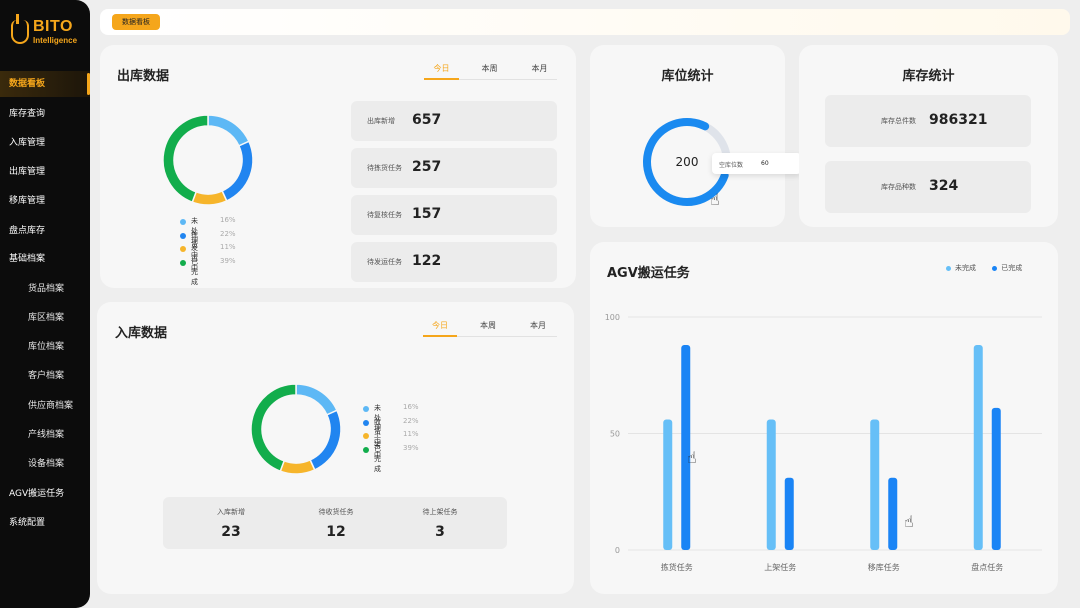  What do you see at coordinates (585, 22) in the screenshot?
I see `tab-bar: 数据看板` at bounding box center [585, 22].